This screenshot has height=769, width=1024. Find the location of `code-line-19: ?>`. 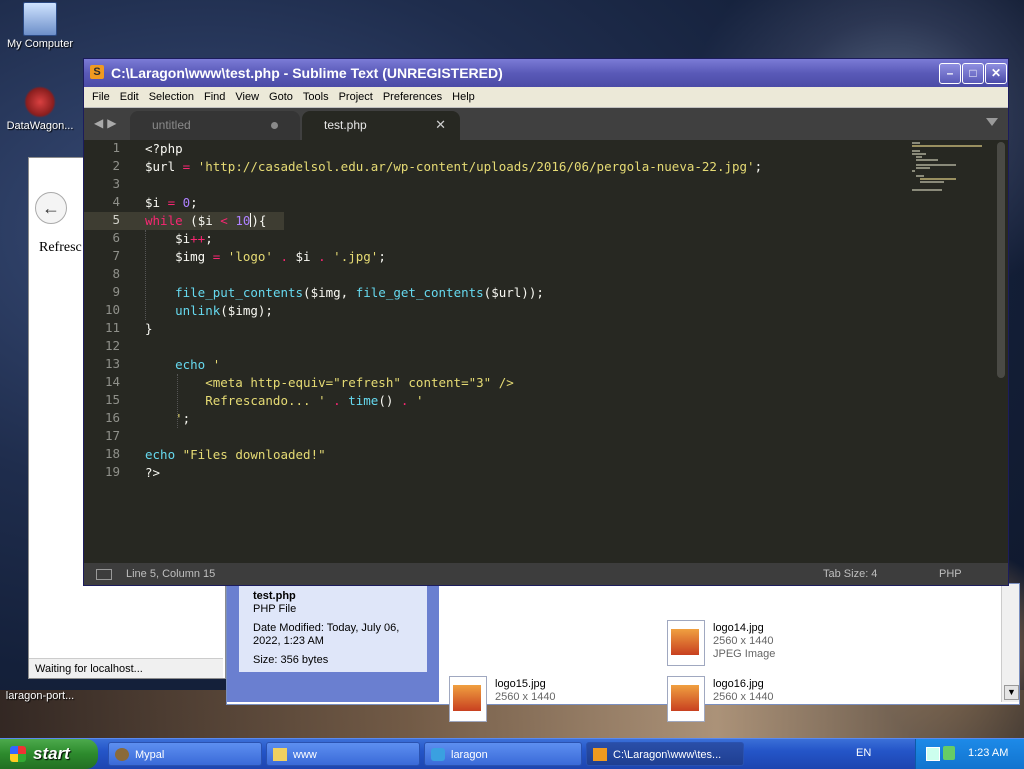

code-line-19: ?> is located at coordinates (153, 472).